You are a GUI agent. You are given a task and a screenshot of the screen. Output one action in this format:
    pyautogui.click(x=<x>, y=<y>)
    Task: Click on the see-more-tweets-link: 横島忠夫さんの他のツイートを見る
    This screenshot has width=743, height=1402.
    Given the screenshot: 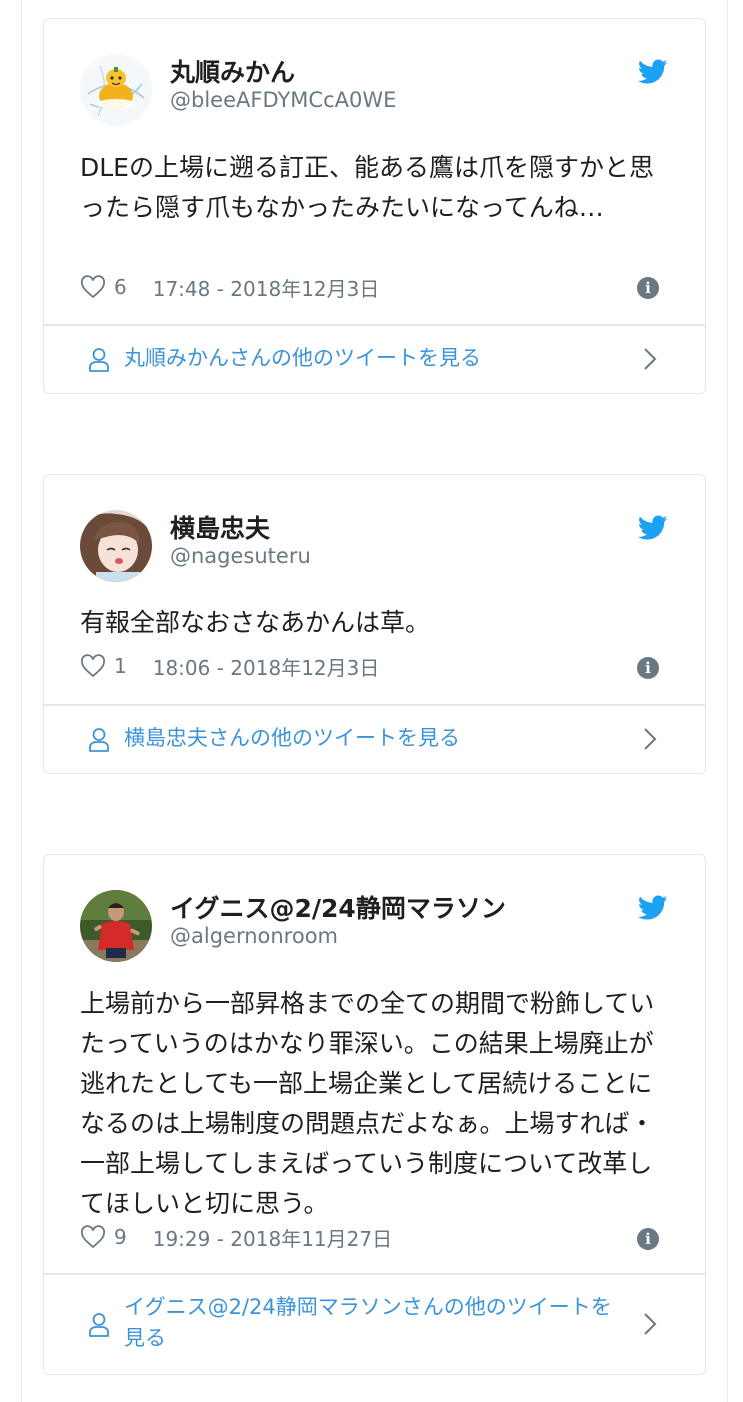 What is the action you would take?
    pyautogui.click(x=374, y=739)
    